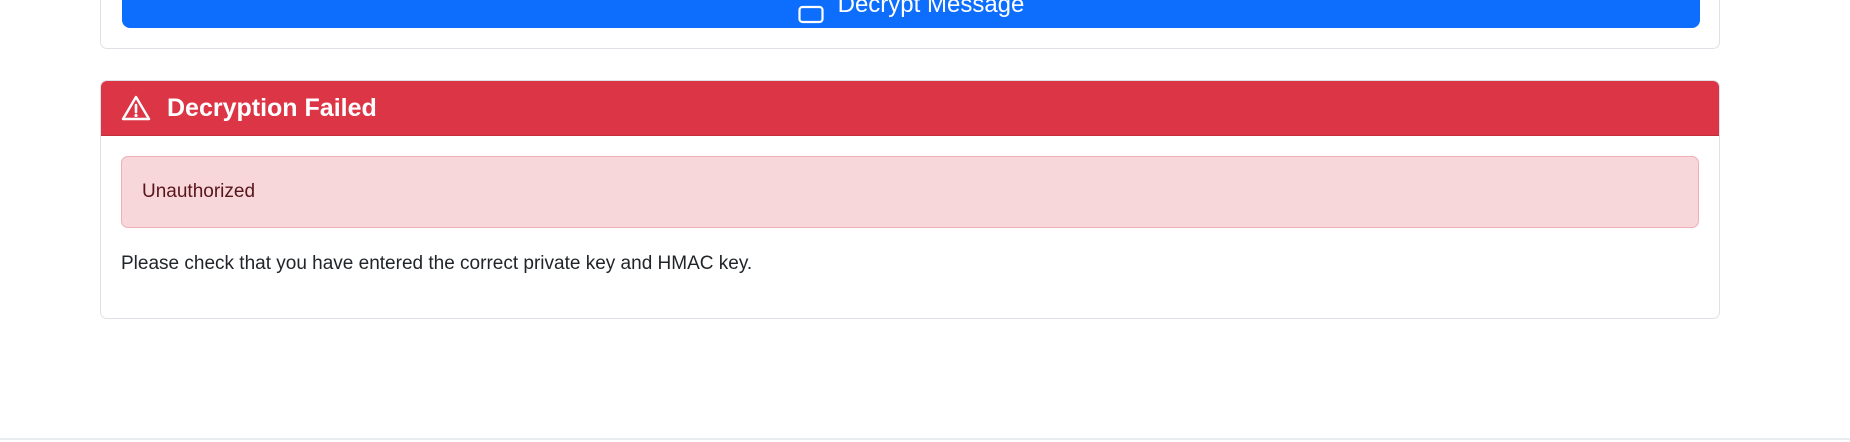 The image size is (1850, 442). What do you see at coordinates (931, 9) in the screenshot?
I see `decrypt-message-label: Decrypt Message` at bounding box center [931, 9].